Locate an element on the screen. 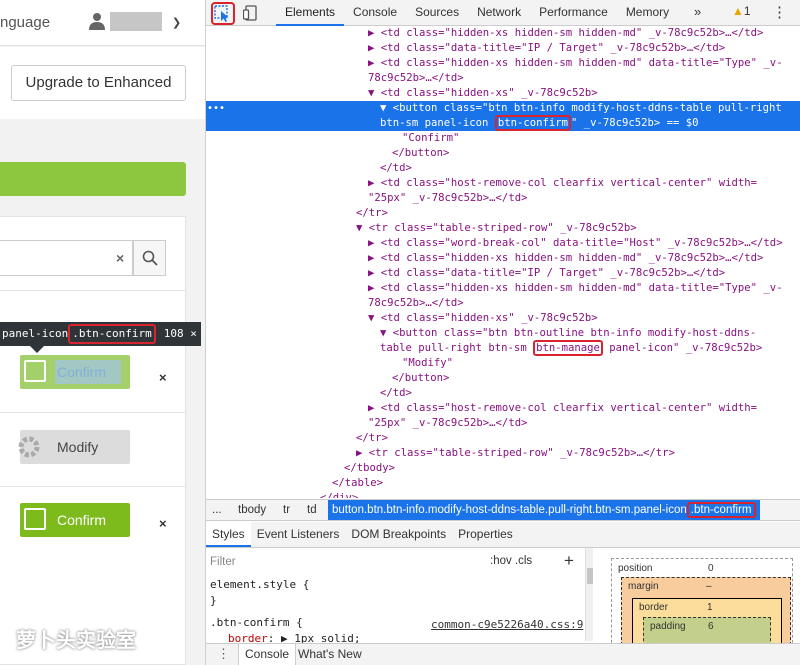 The width and height of the screenshot is (800, 665). search-button is located at coordinates (149, 258).